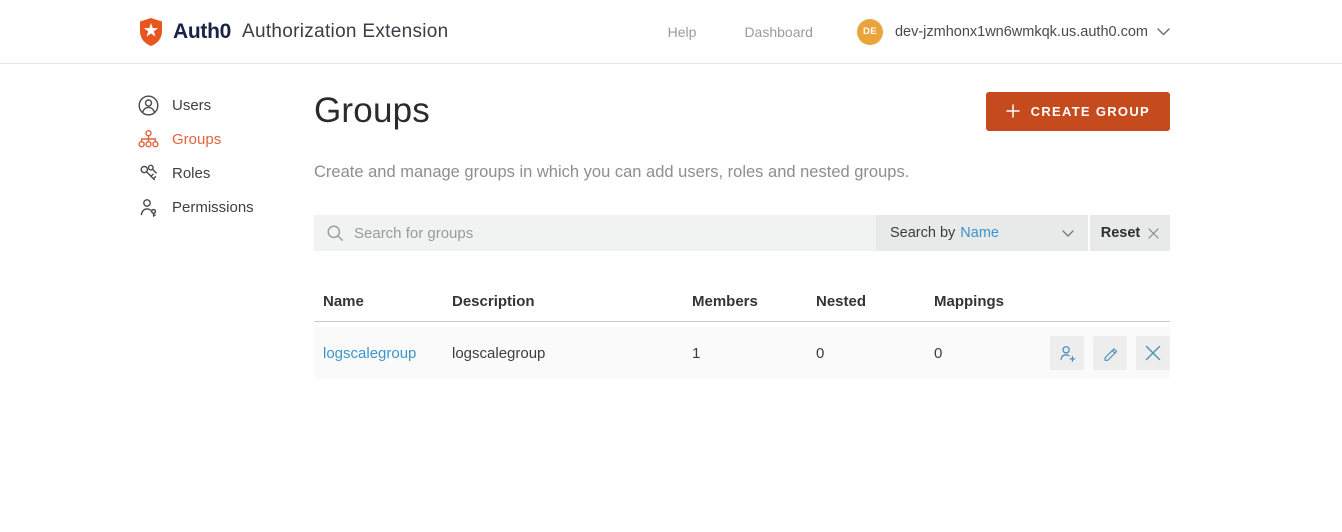 Image resolution: width=1342 pixels, height=532 pixels. Describe the element at coordinates (778, 32) in the screenshot. I see `dashboard-link: Dashboard` at that location.